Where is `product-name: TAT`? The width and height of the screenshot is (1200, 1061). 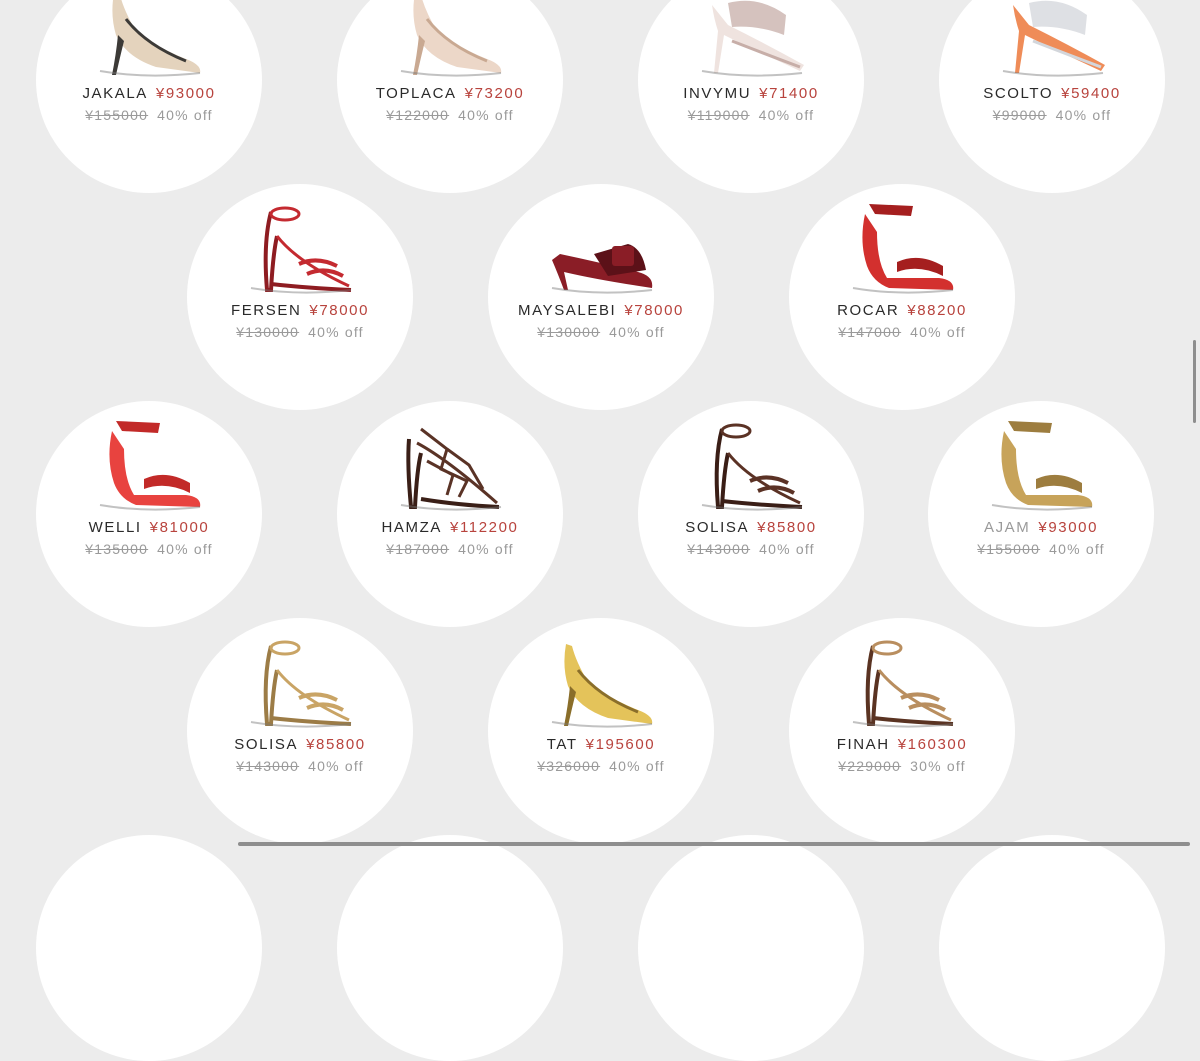 product-name: TAT is located at coordinates (562, 744).